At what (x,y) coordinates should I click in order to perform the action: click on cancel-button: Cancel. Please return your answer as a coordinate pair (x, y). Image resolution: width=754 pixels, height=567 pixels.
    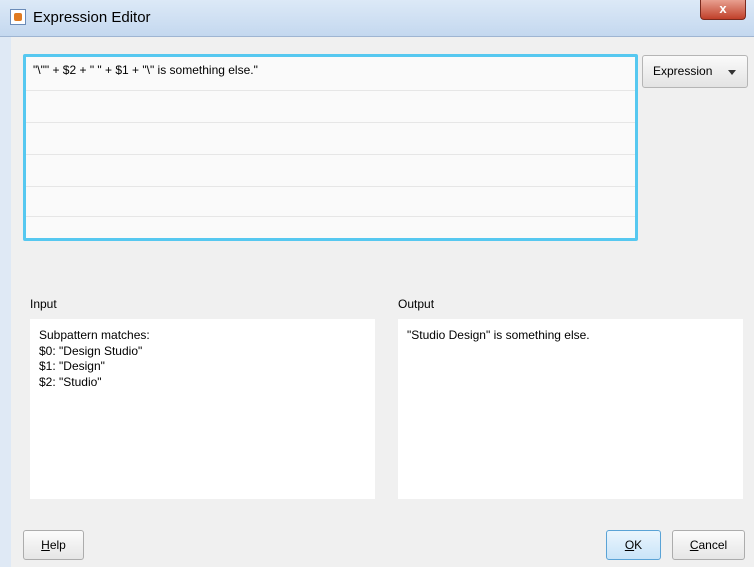
    Looking at the image, I should click on (708, 545).